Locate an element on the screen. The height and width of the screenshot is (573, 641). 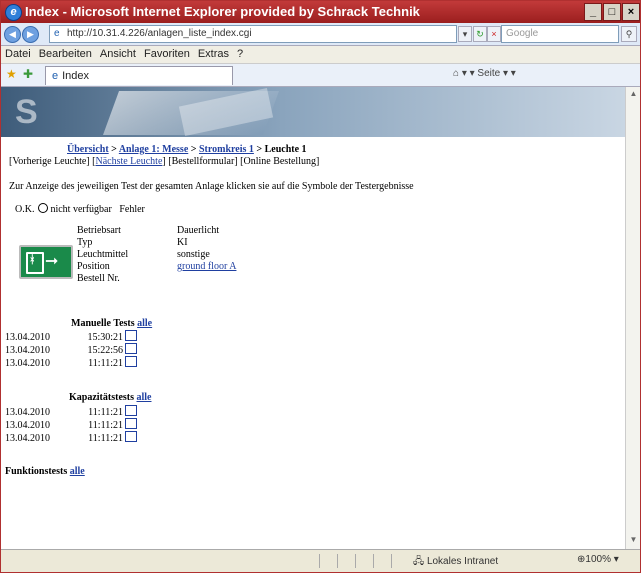
section-title: Manuelle Tests is located at coordinates (103, 323).